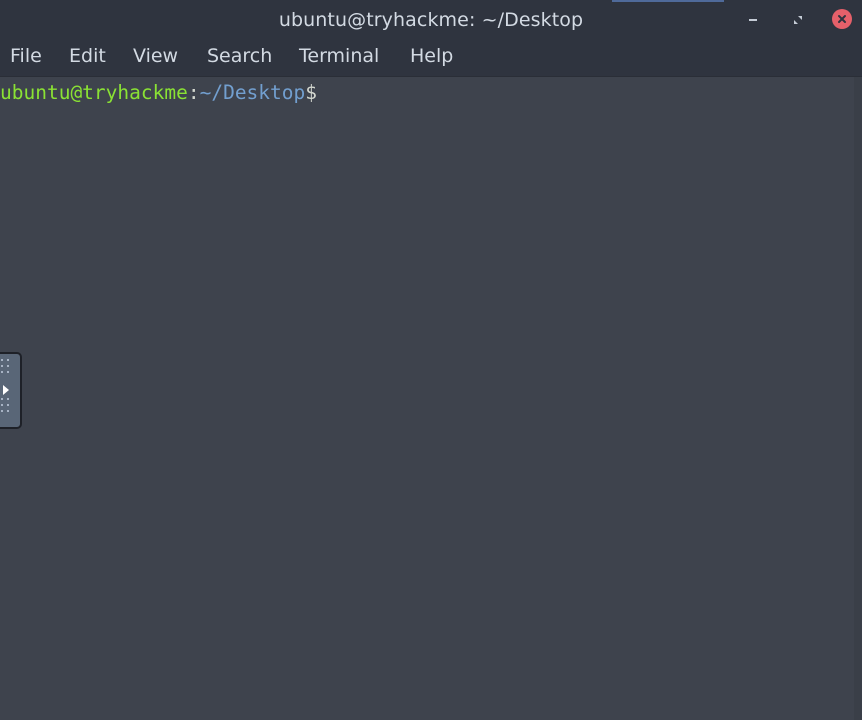  I want to click on window-title: ubuntu@tryhackme: ~/Desktop, so click(431, 20).